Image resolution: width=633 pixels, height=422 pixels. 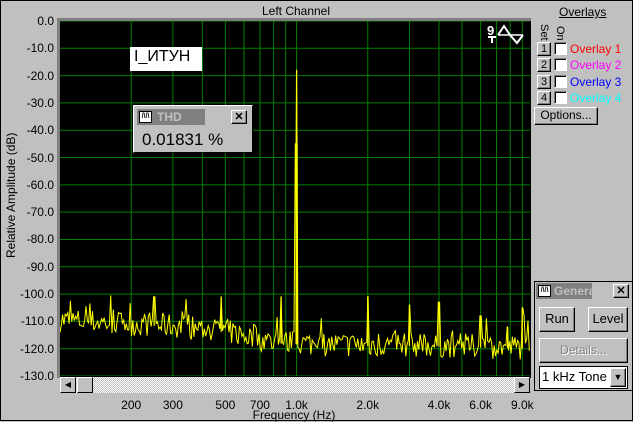 I want to click on y-tick-label: 0.0, so click(x=45, y=21).